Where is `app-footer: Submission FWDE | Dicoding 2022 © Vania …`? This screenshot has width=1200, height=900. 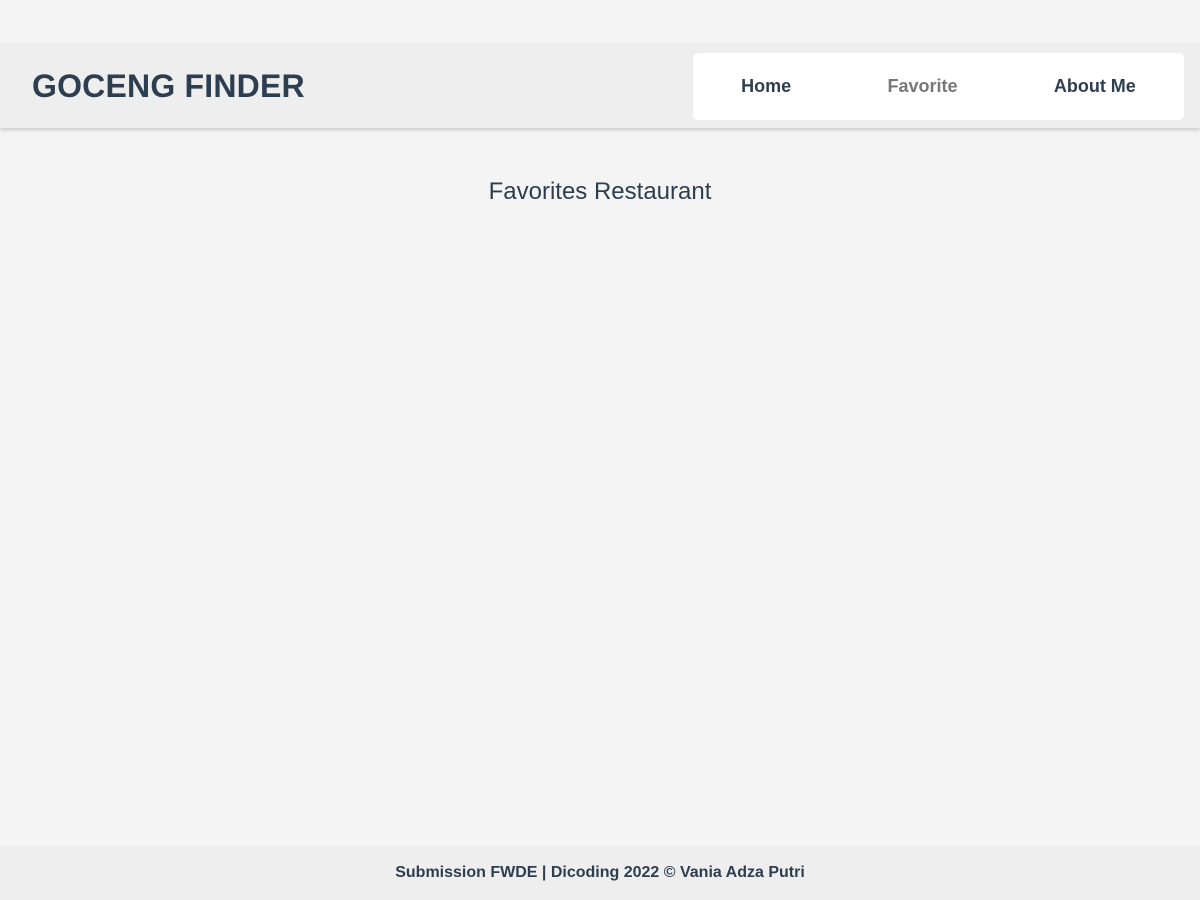
app-footer: Submission FWDE | Dicoding 2022 © Vania … is located at coordinates (600, 873).